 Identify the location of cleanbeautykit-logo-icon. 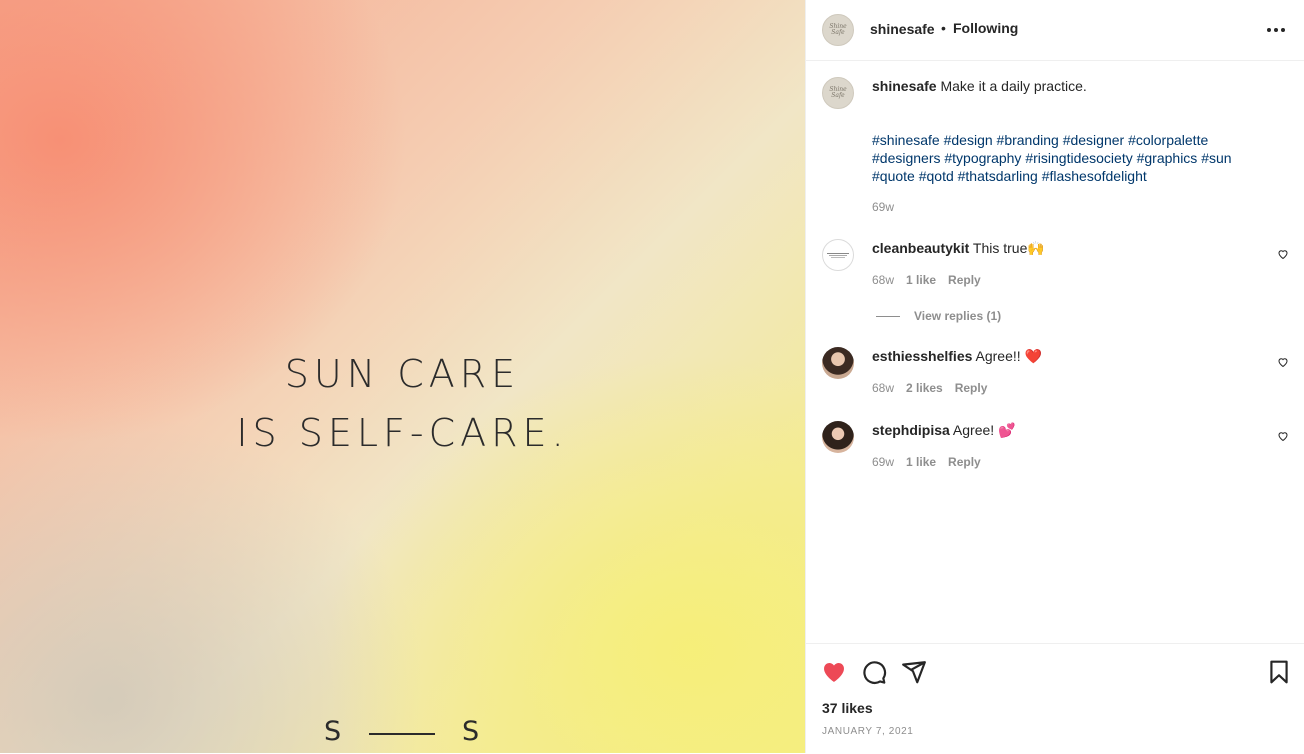
(838, 255).